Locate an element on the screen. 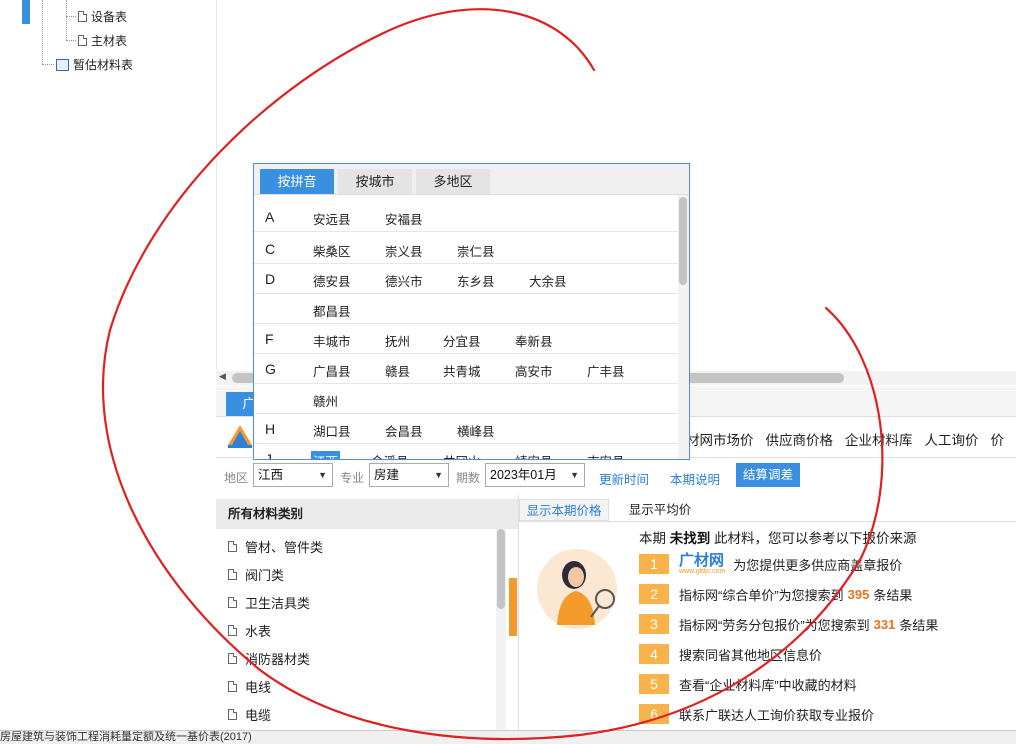  source-row-comprehensive: 2 指标网“综合单价”为您搜索到 395 条结果 is located at coordinates (827, 594).